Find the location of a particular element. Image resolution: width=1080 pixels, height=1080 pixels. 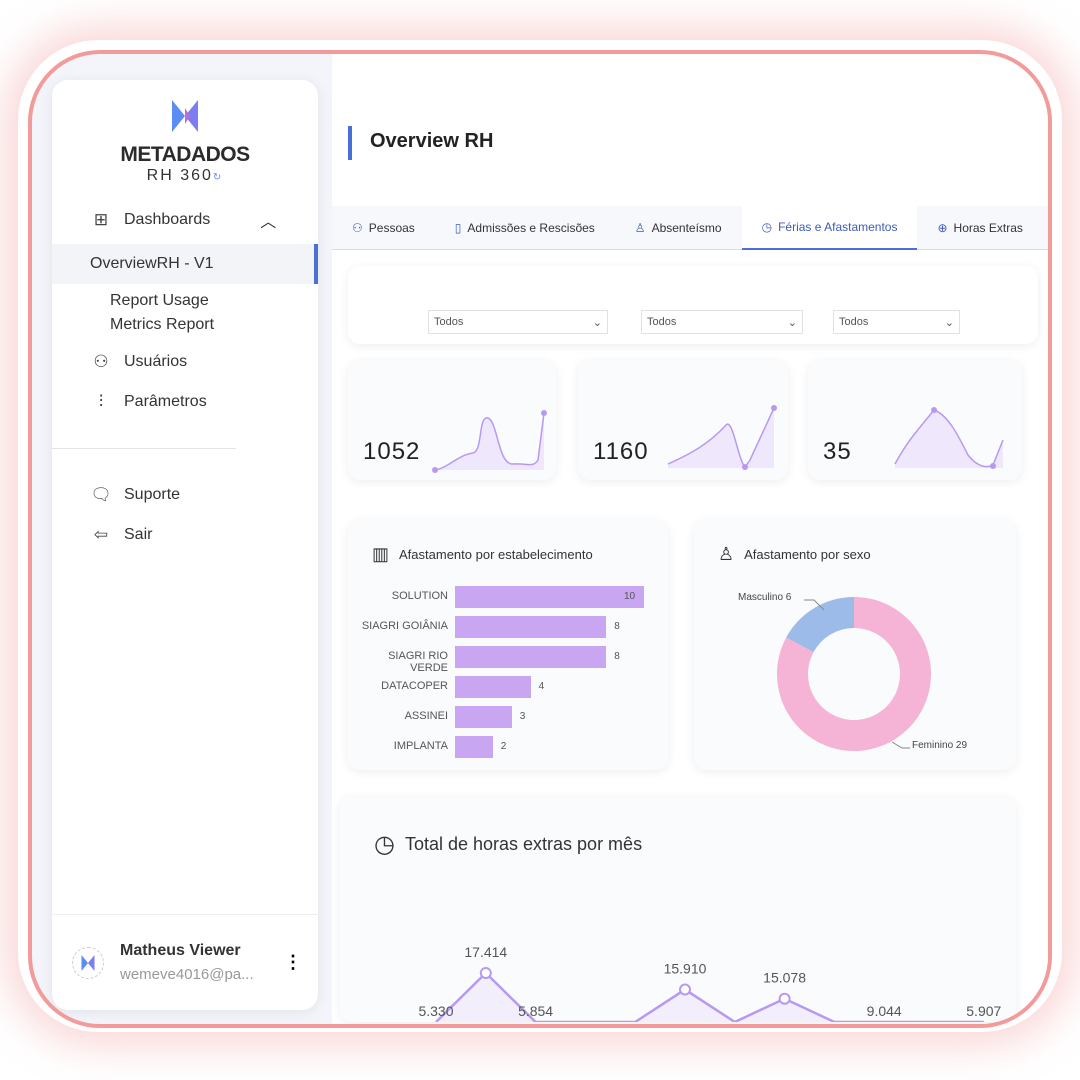

refresh-icon: ↻ is located at coordinates (218, 177).